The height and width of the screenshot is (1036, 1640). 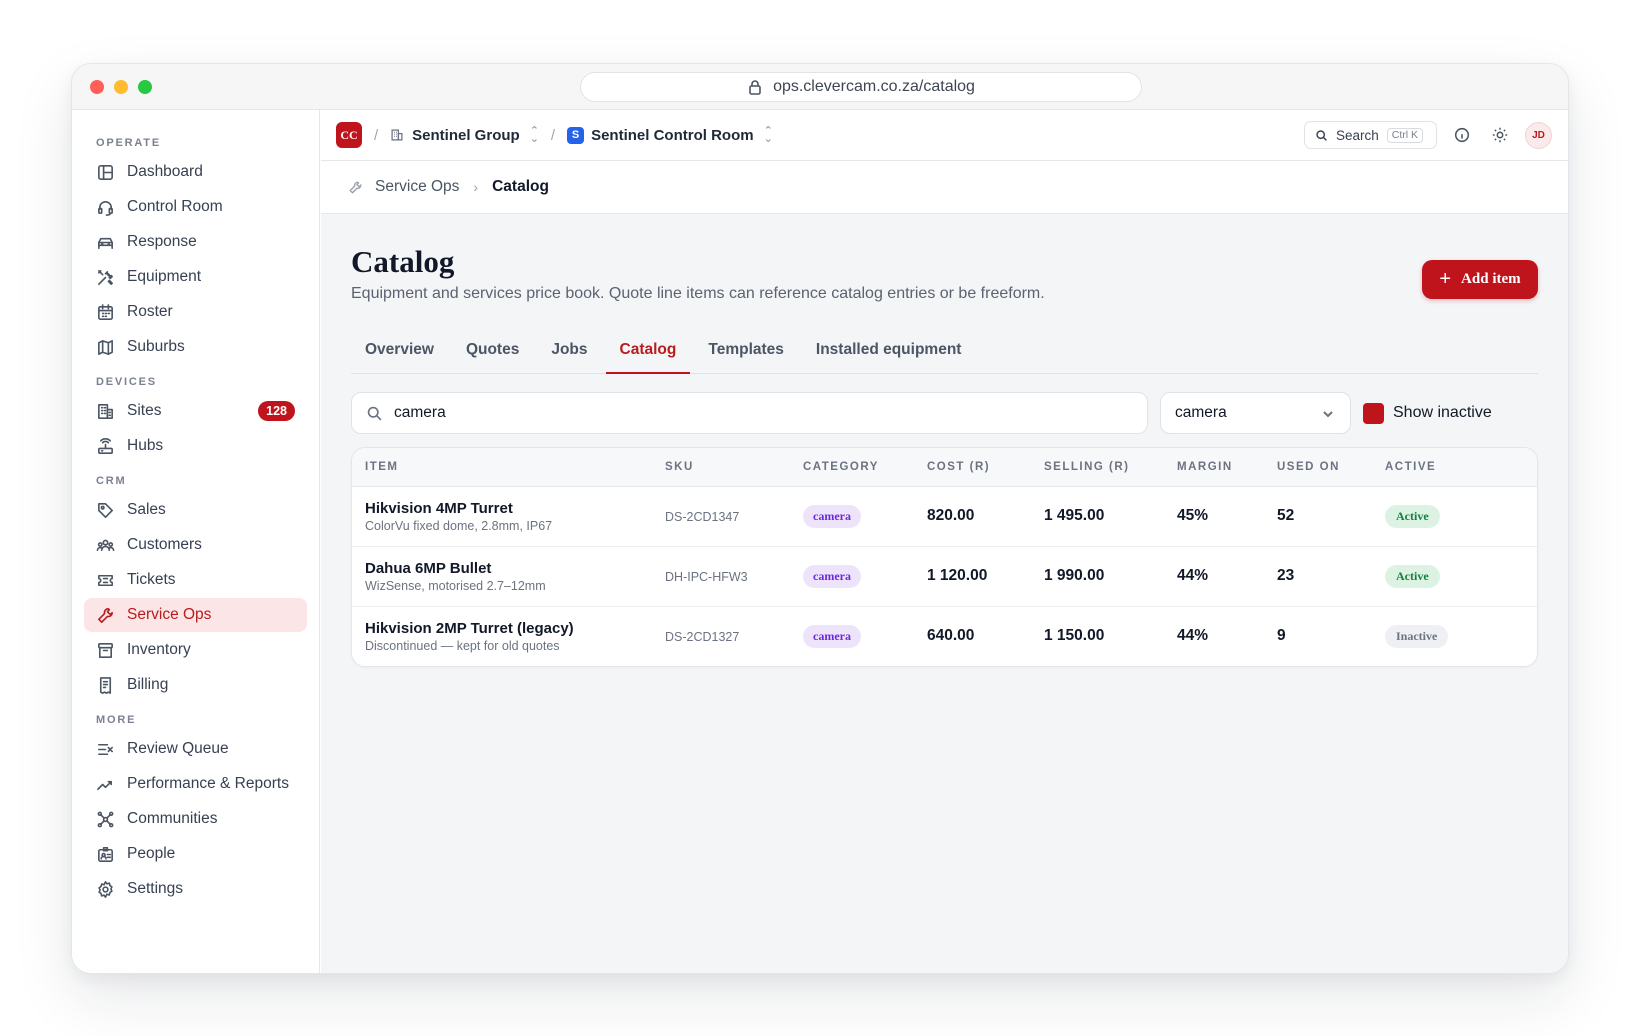 I want to click on sidebar-item-billing: Billing, so click(x=195, y=685).